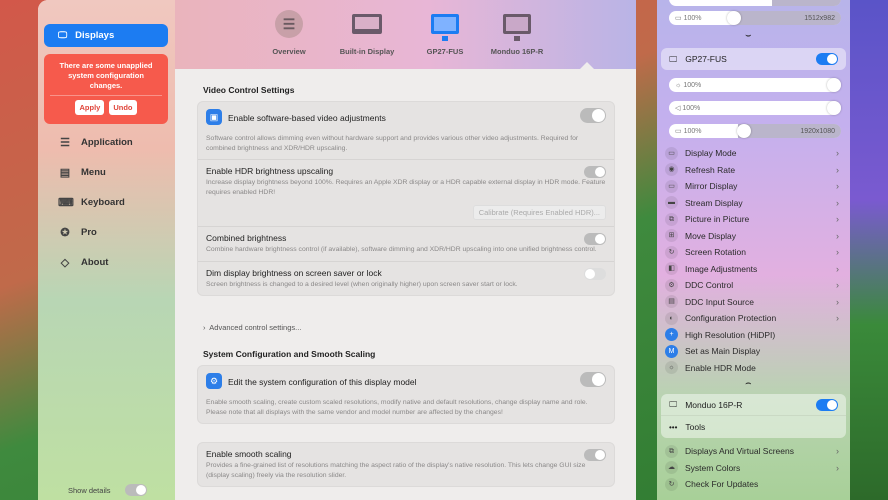 Image resolution: width=888 pixels, height=500 pixels. What do you see at coordinates (91, 202) in the screenshot?
I see `sidebar-item-keyboard: ⌨ Keyboard` at bounding box center [91, 202].